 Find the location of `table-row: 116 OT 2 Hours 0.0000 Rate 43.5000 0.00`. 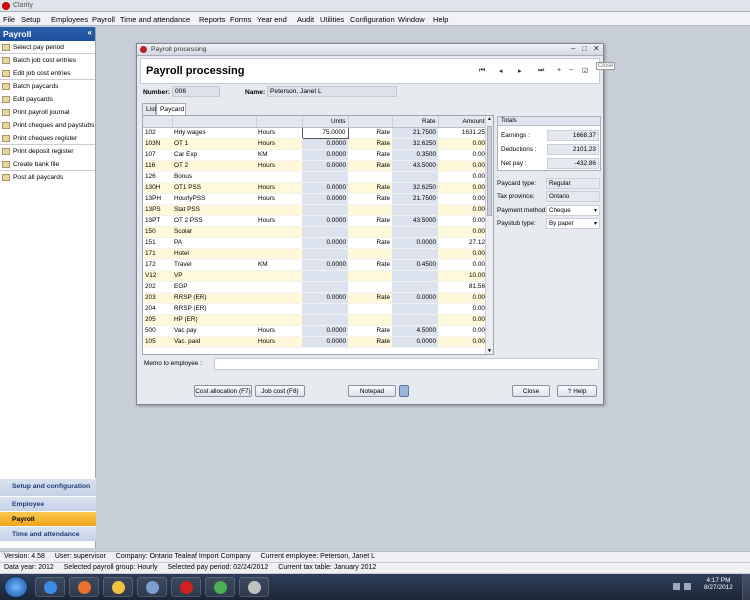

table-row: 116 OT 2 Hours 0.0000 Rate 43.5000 0.00 is located at coordinates (315, 166).